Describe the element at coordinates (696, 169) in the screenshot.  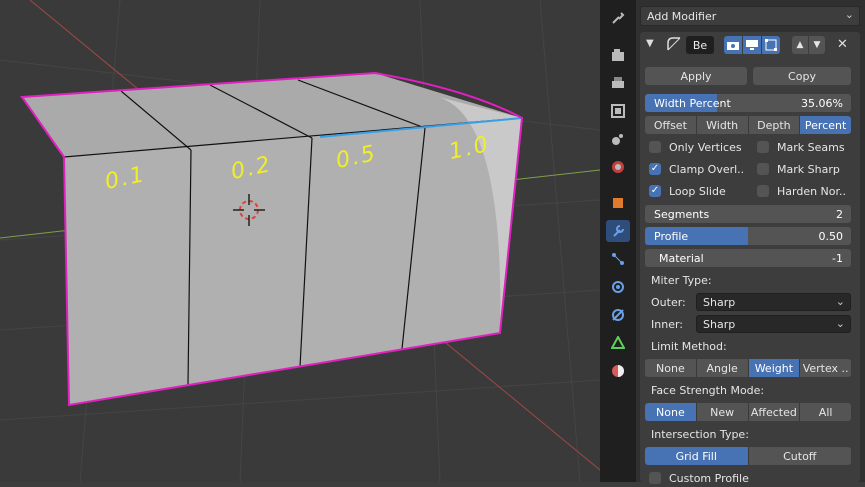
I see `clamp-overlap-checkbox: ✓ Clamp Overl..` at that location.